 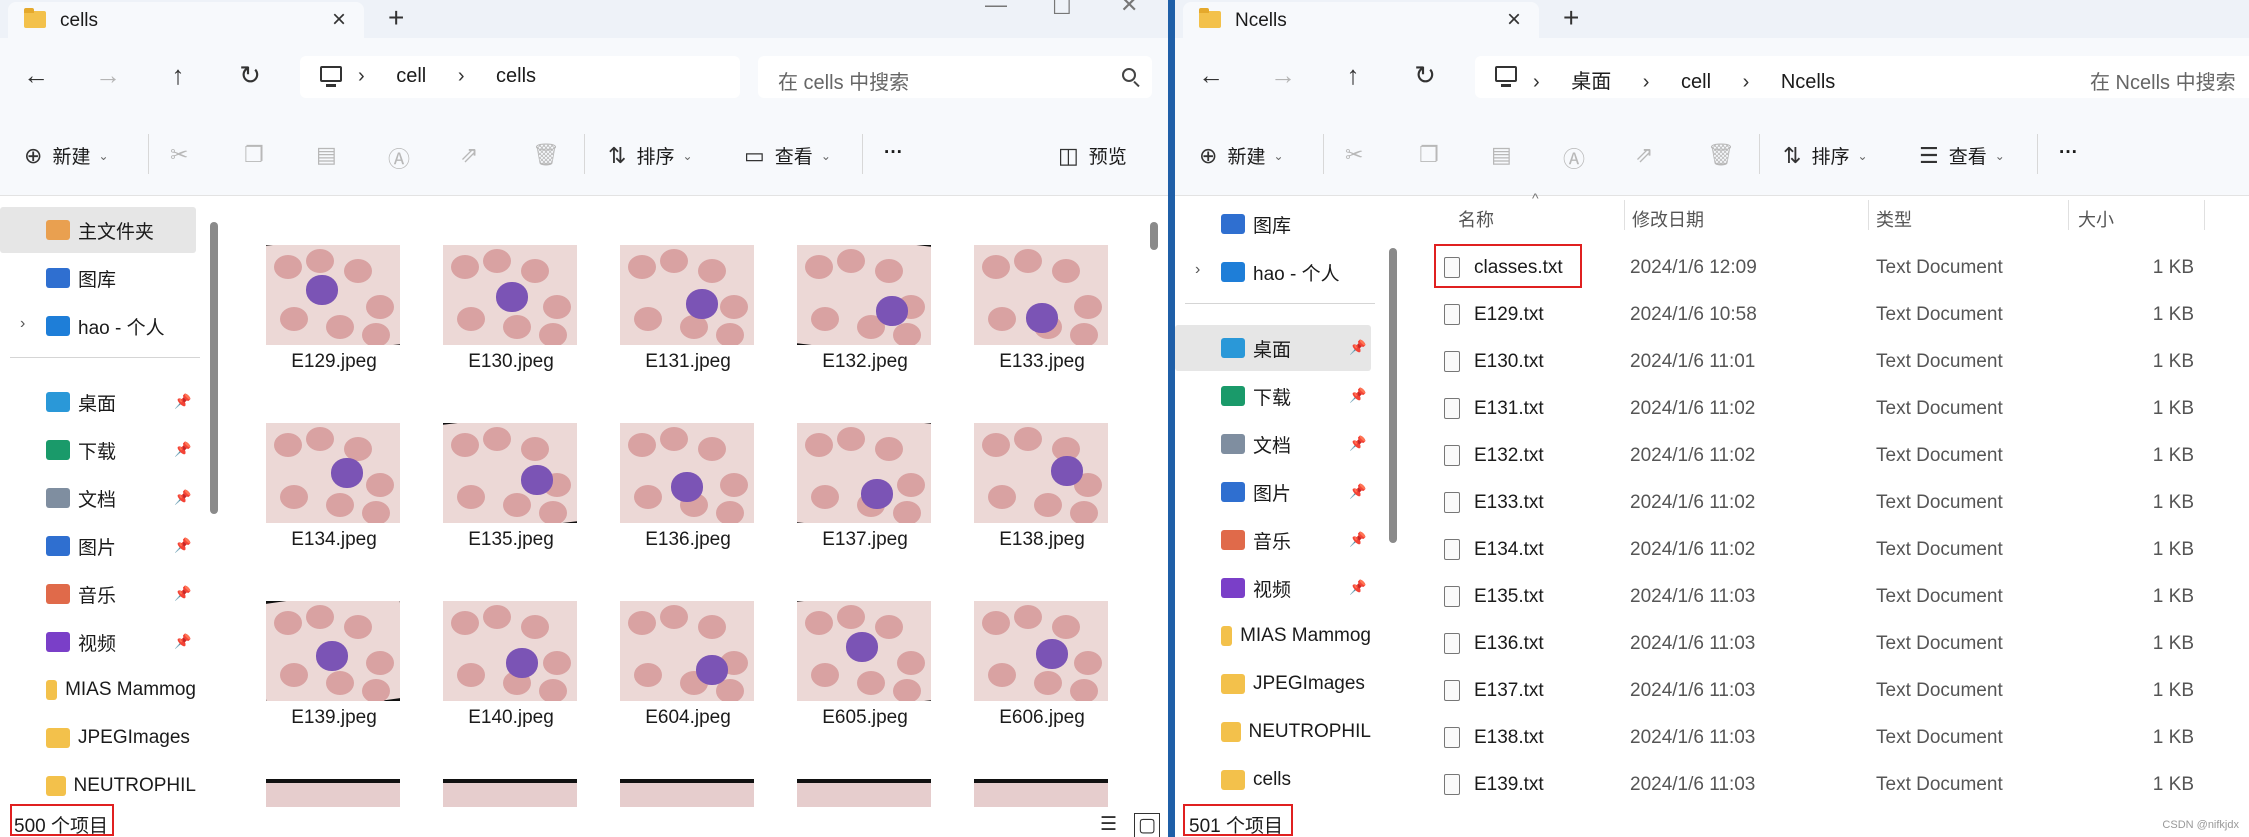 I want to click on file-thumbnail: E134.jpeg, so click(x=329, y=483).